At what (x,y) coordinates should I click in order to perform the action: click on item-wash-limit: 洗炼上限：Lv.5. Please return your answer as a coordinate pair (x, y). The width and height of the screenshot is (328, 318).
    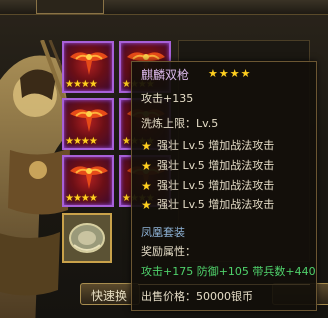
    Looking at the image, I should click on (180, 123).